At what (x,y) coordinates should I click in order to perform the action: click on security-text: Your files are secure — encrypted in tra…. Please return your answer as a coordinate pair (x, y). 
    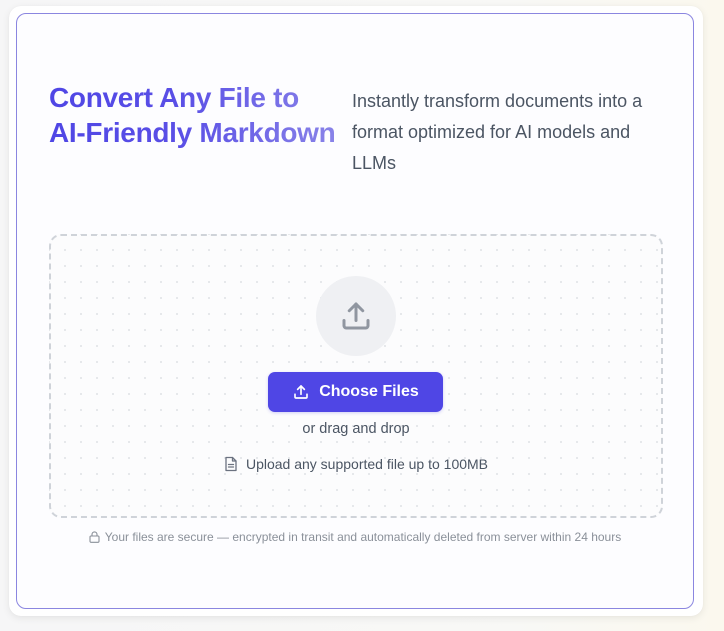
    Looking at the image, I should click on (363, 537).